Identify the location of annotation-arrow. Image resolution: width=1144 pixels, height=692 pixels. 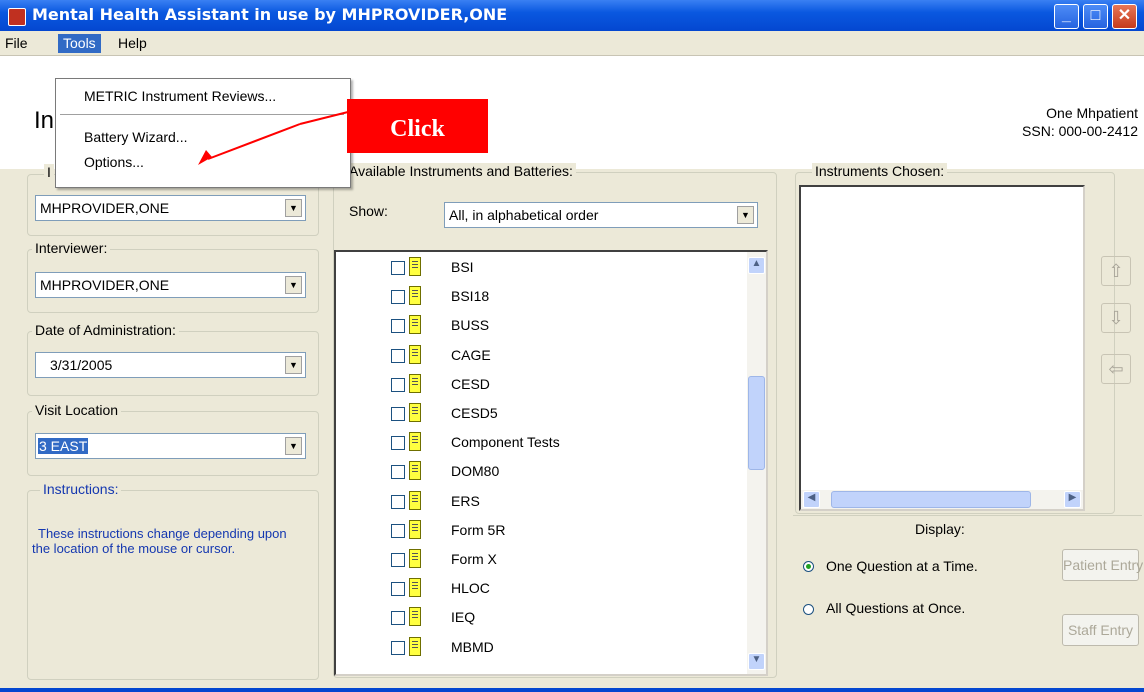
(273, 138).